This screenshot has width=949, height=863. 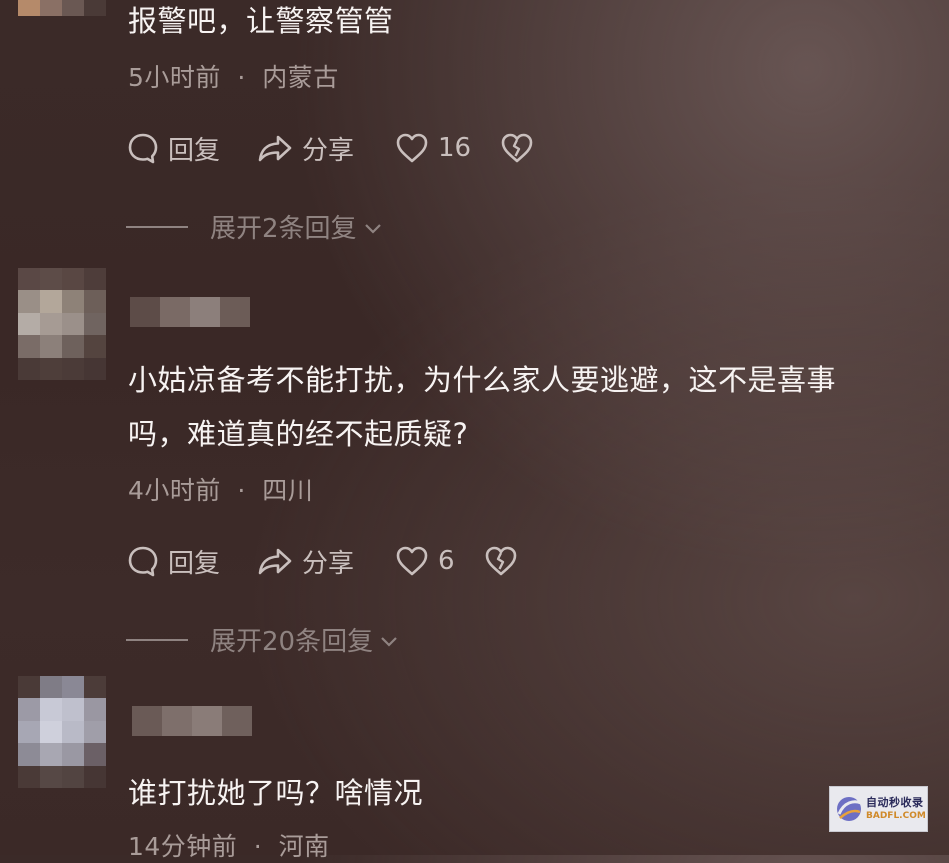 I want to click on like-button: 16, so click(x=432, y=148).